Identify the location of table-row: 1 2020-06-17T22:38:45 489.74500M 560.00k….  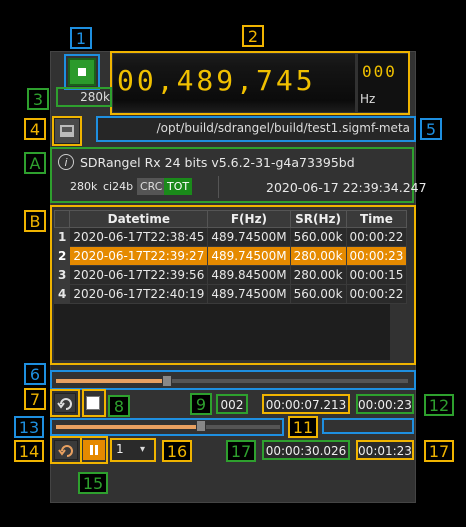
(230, 237).